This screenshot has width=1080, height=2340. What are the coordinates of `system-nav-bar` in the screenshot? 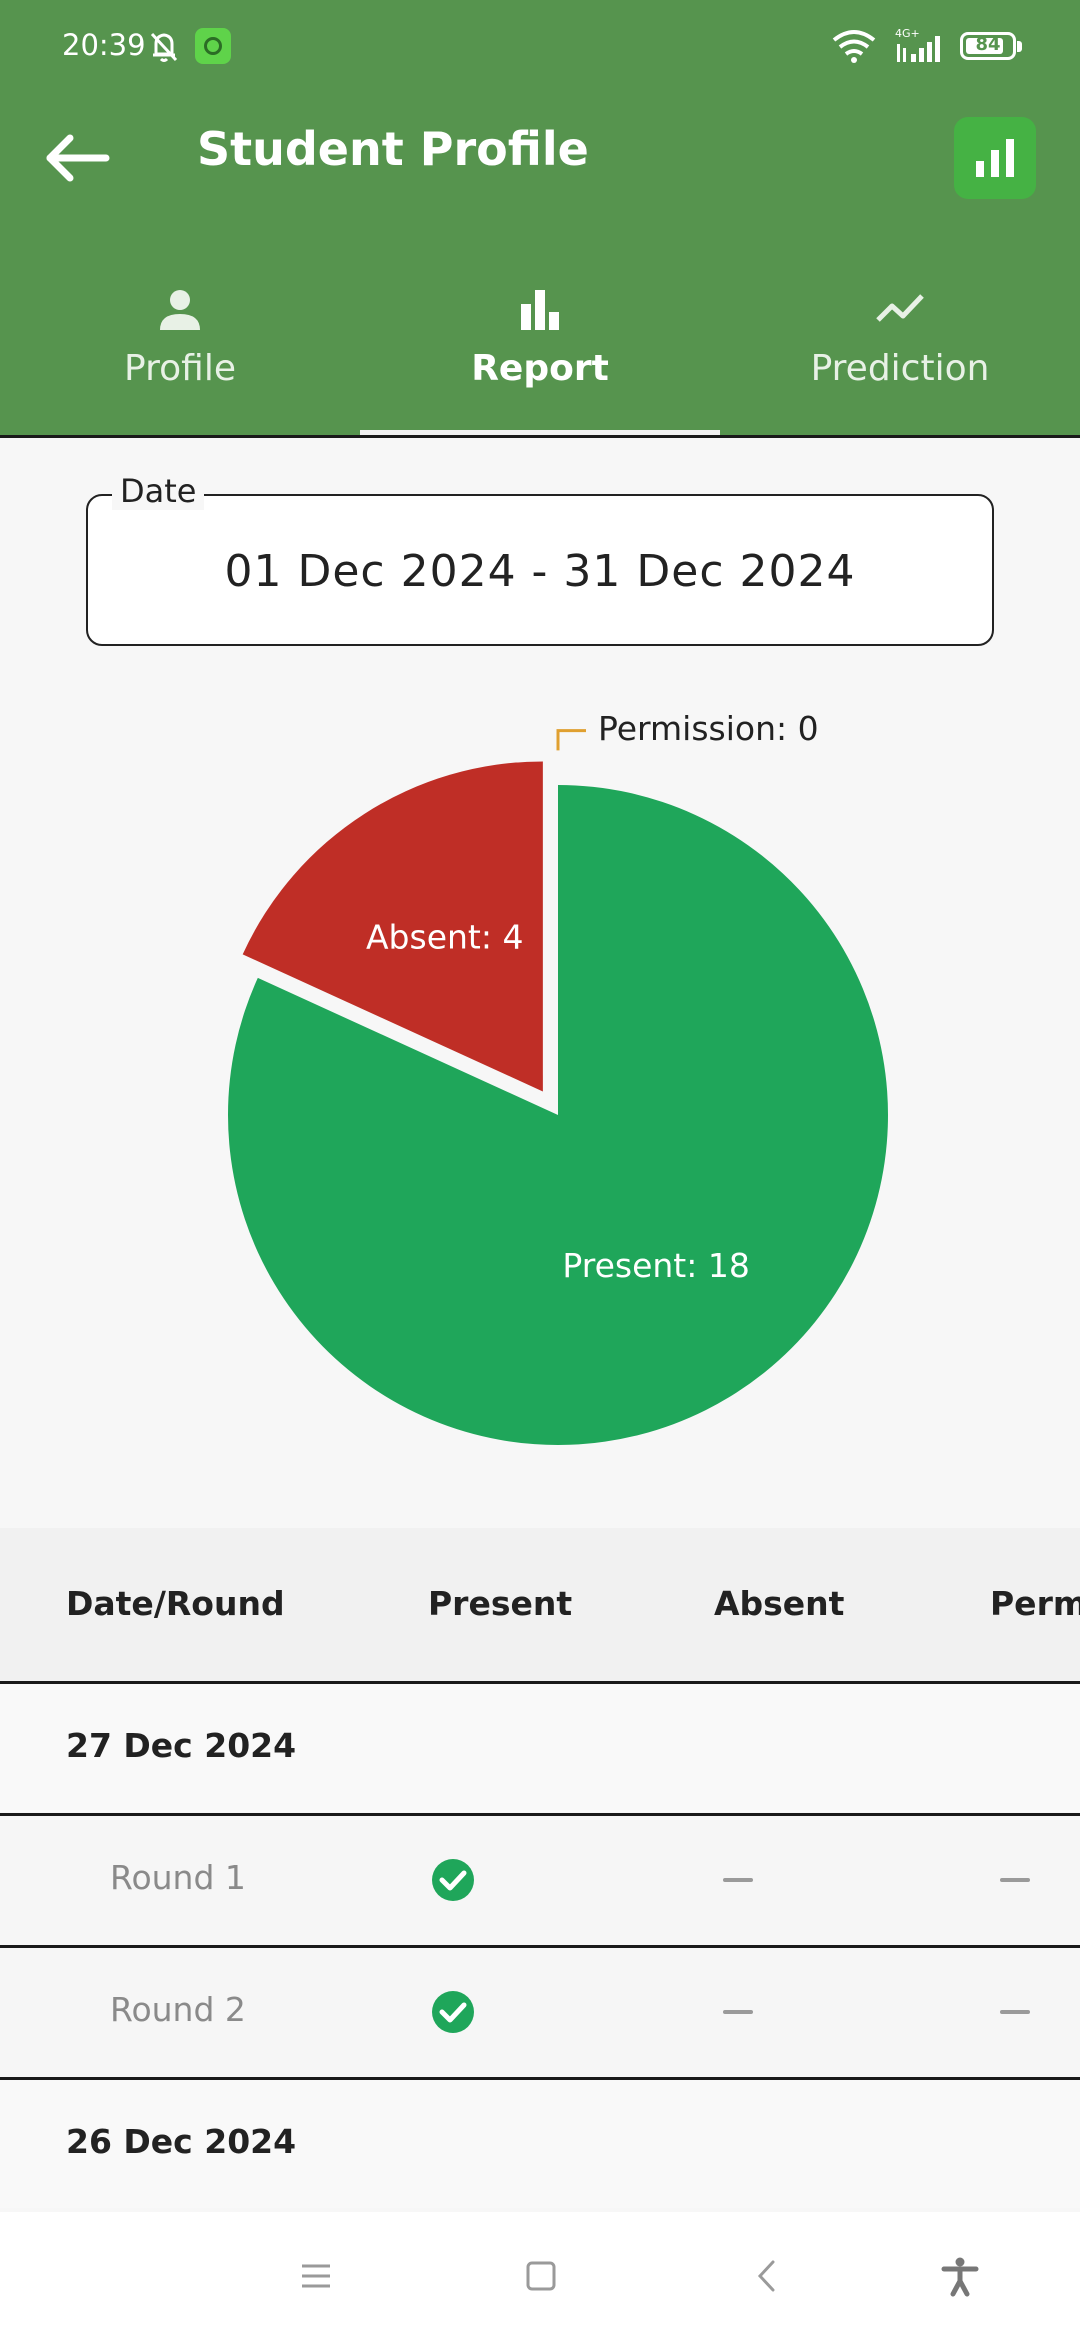 It's located at (540, 2276).